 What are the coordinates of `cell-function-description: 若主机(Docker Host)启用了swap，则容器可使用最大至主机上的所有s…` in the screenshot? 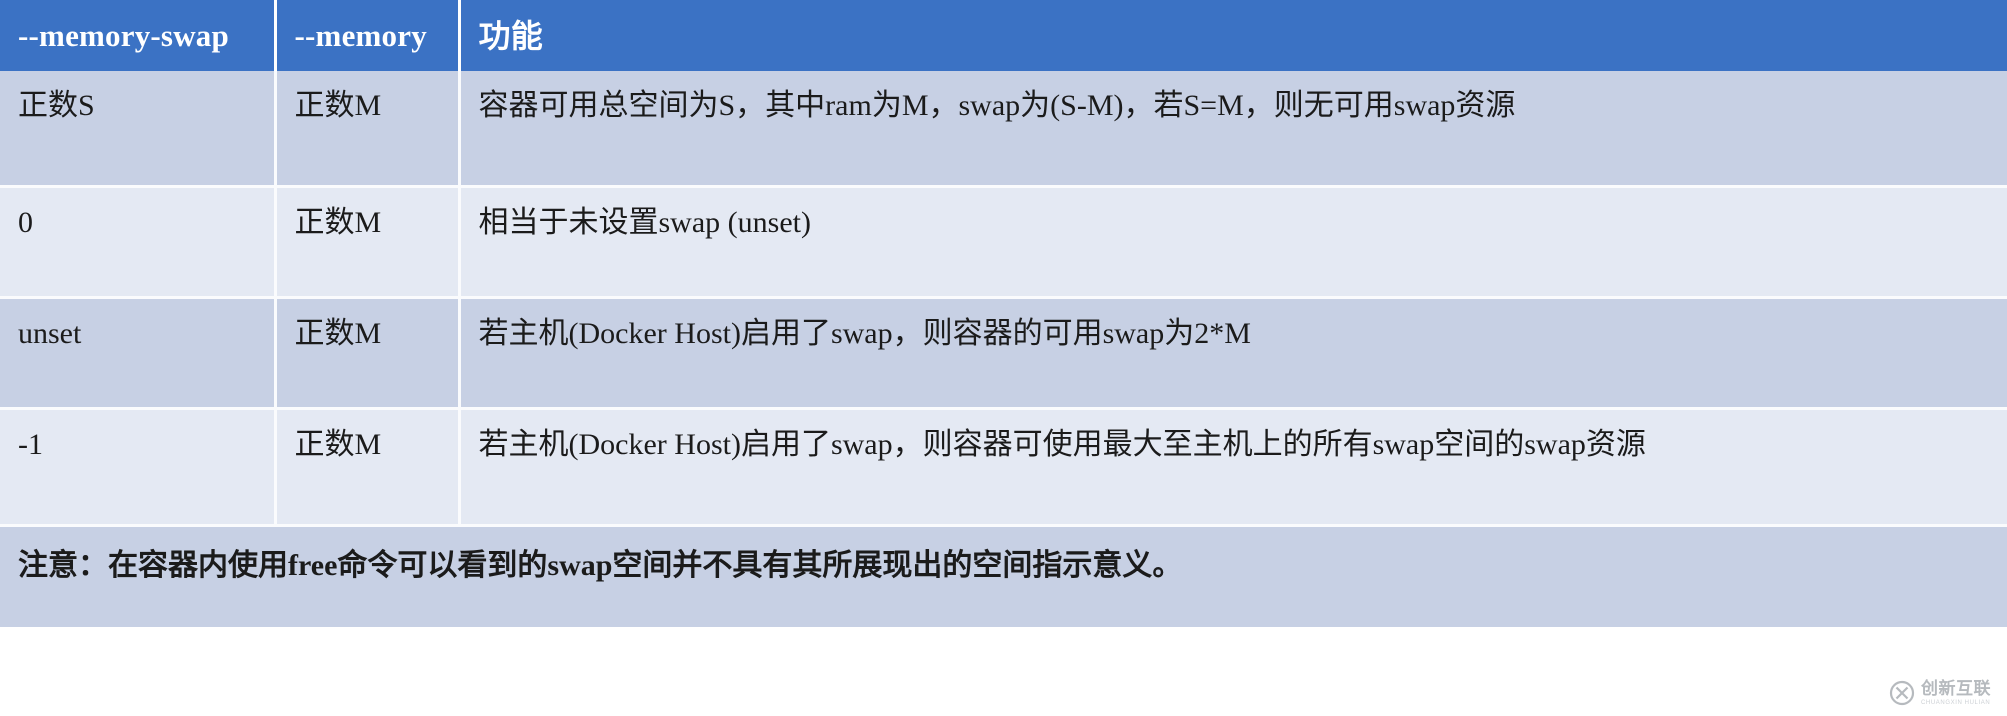 It's located at (1233, 467).